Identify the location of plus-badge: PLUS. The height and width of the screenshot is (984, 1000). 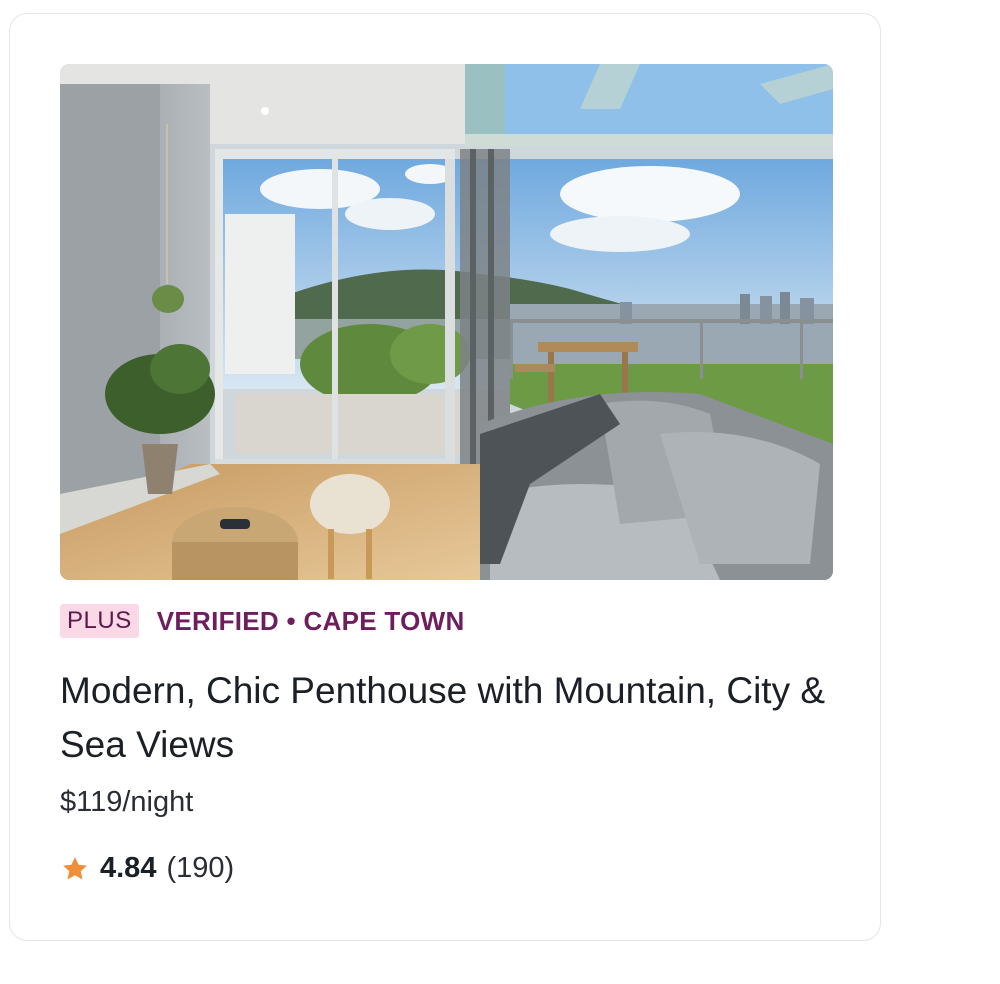
(99, 621).